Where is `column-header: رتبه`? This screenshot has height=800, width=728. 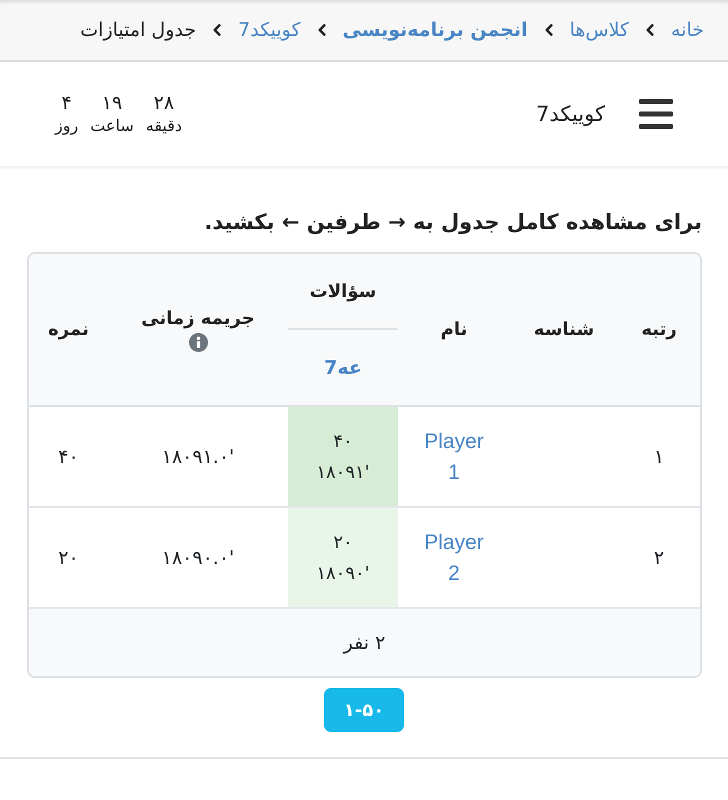
column-header: رتبه is located at coordinates (659, 329).